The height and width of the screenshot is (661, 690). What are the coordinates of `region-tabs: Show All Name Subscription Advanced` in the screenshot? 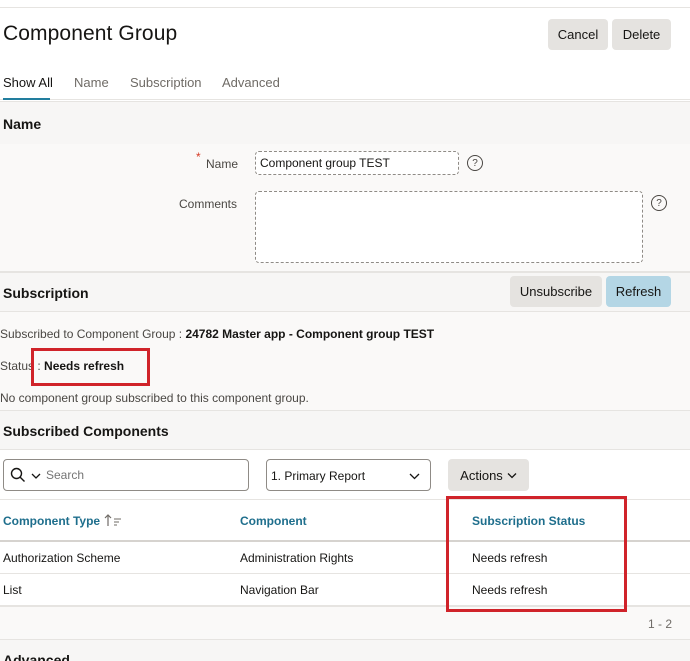 It's located at (345, 84).